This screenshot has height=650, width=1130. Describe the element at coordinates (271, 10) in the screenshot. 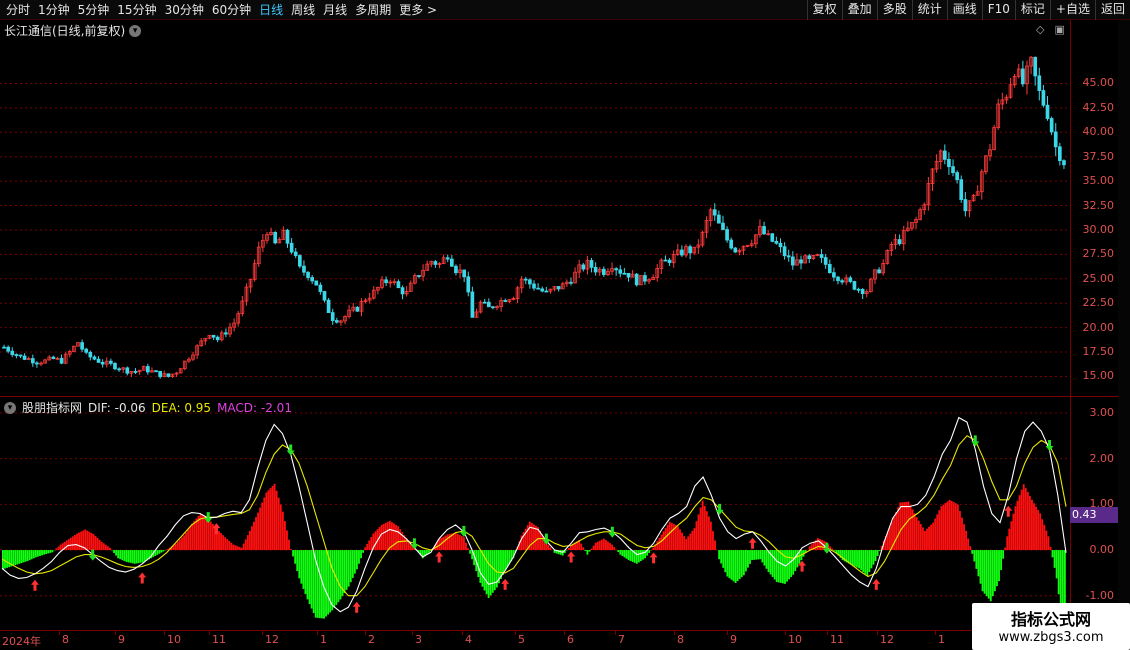

I see `period-tab: 日线` at that location.